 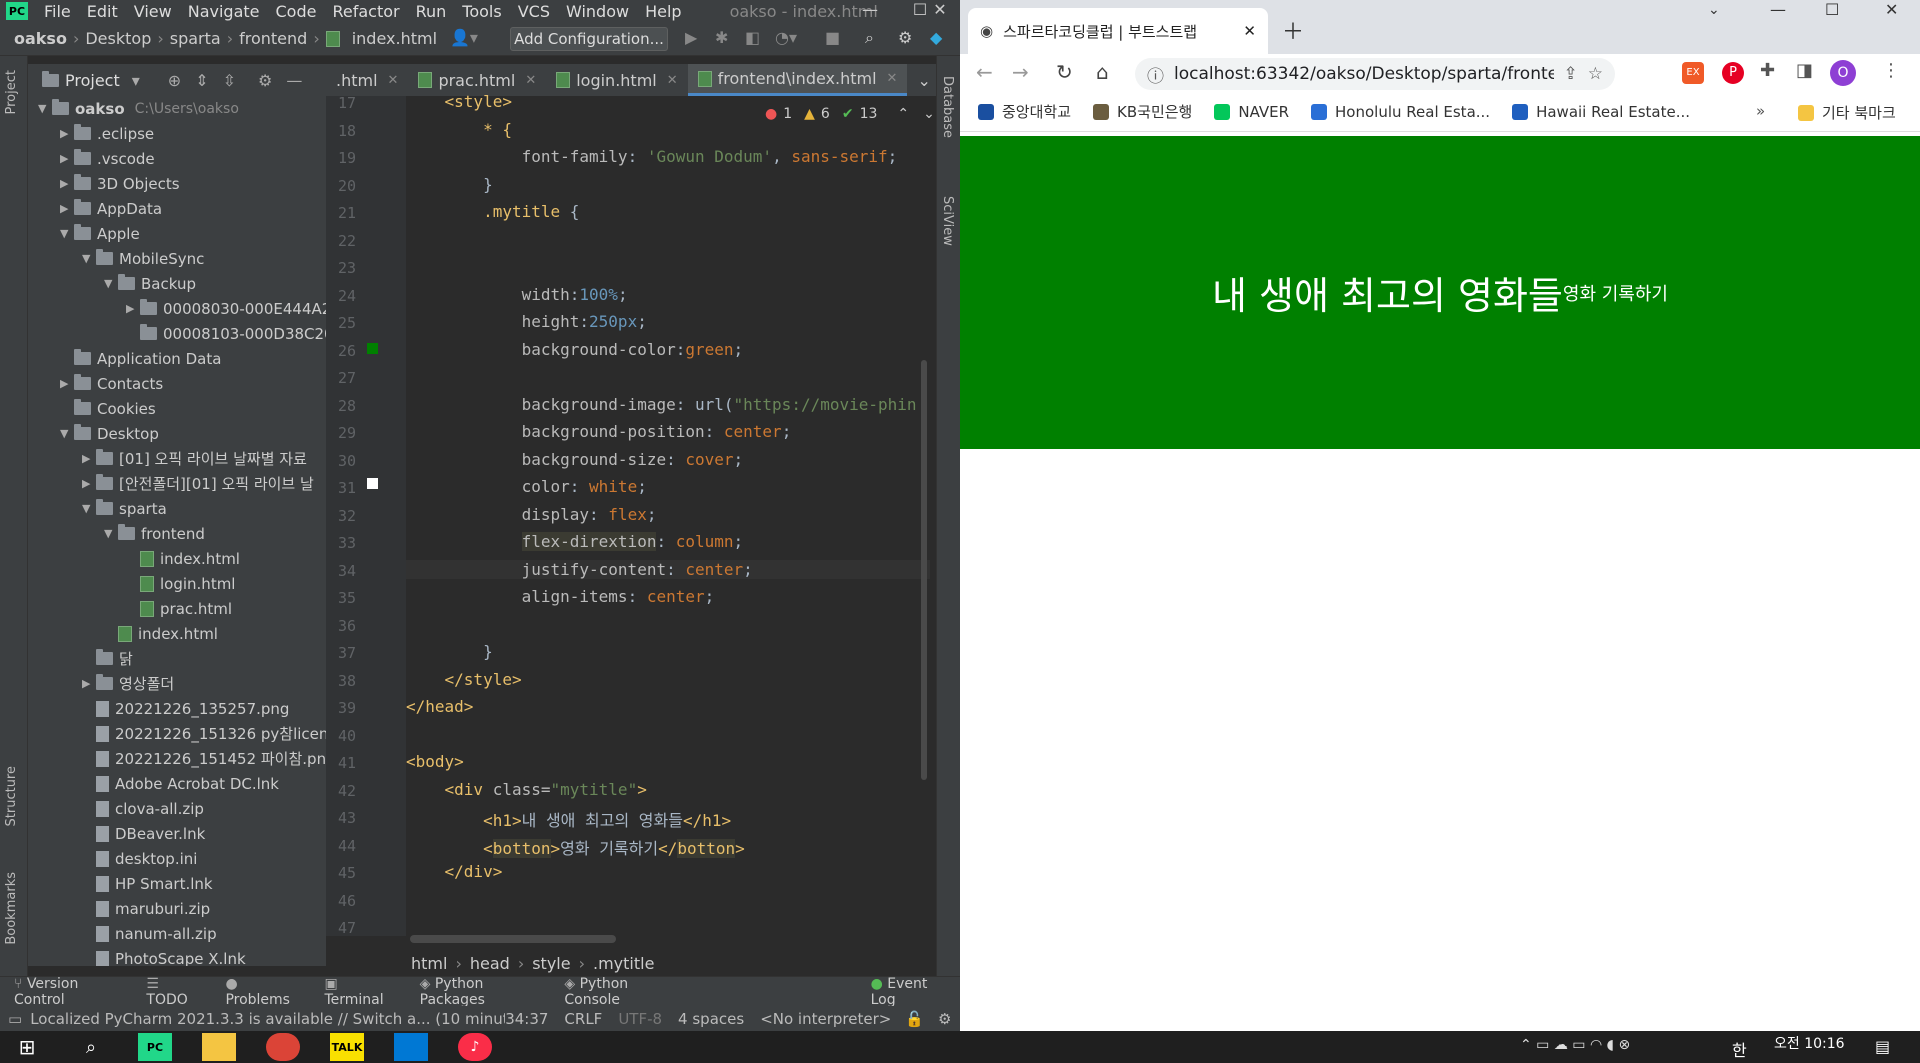 I want to click on code-breadcrumb-item: style, so click(x=551, y=963).